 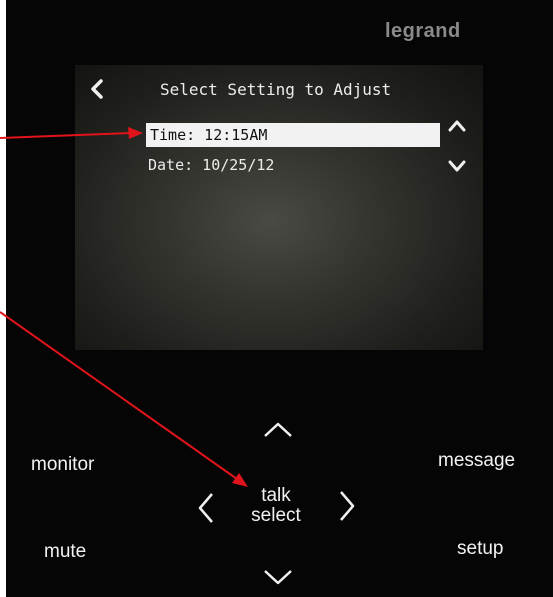 What do you see at coordinates (347, 506) in the screenshot?
I see `nav-right-icon` at bounding box center [347, 506].